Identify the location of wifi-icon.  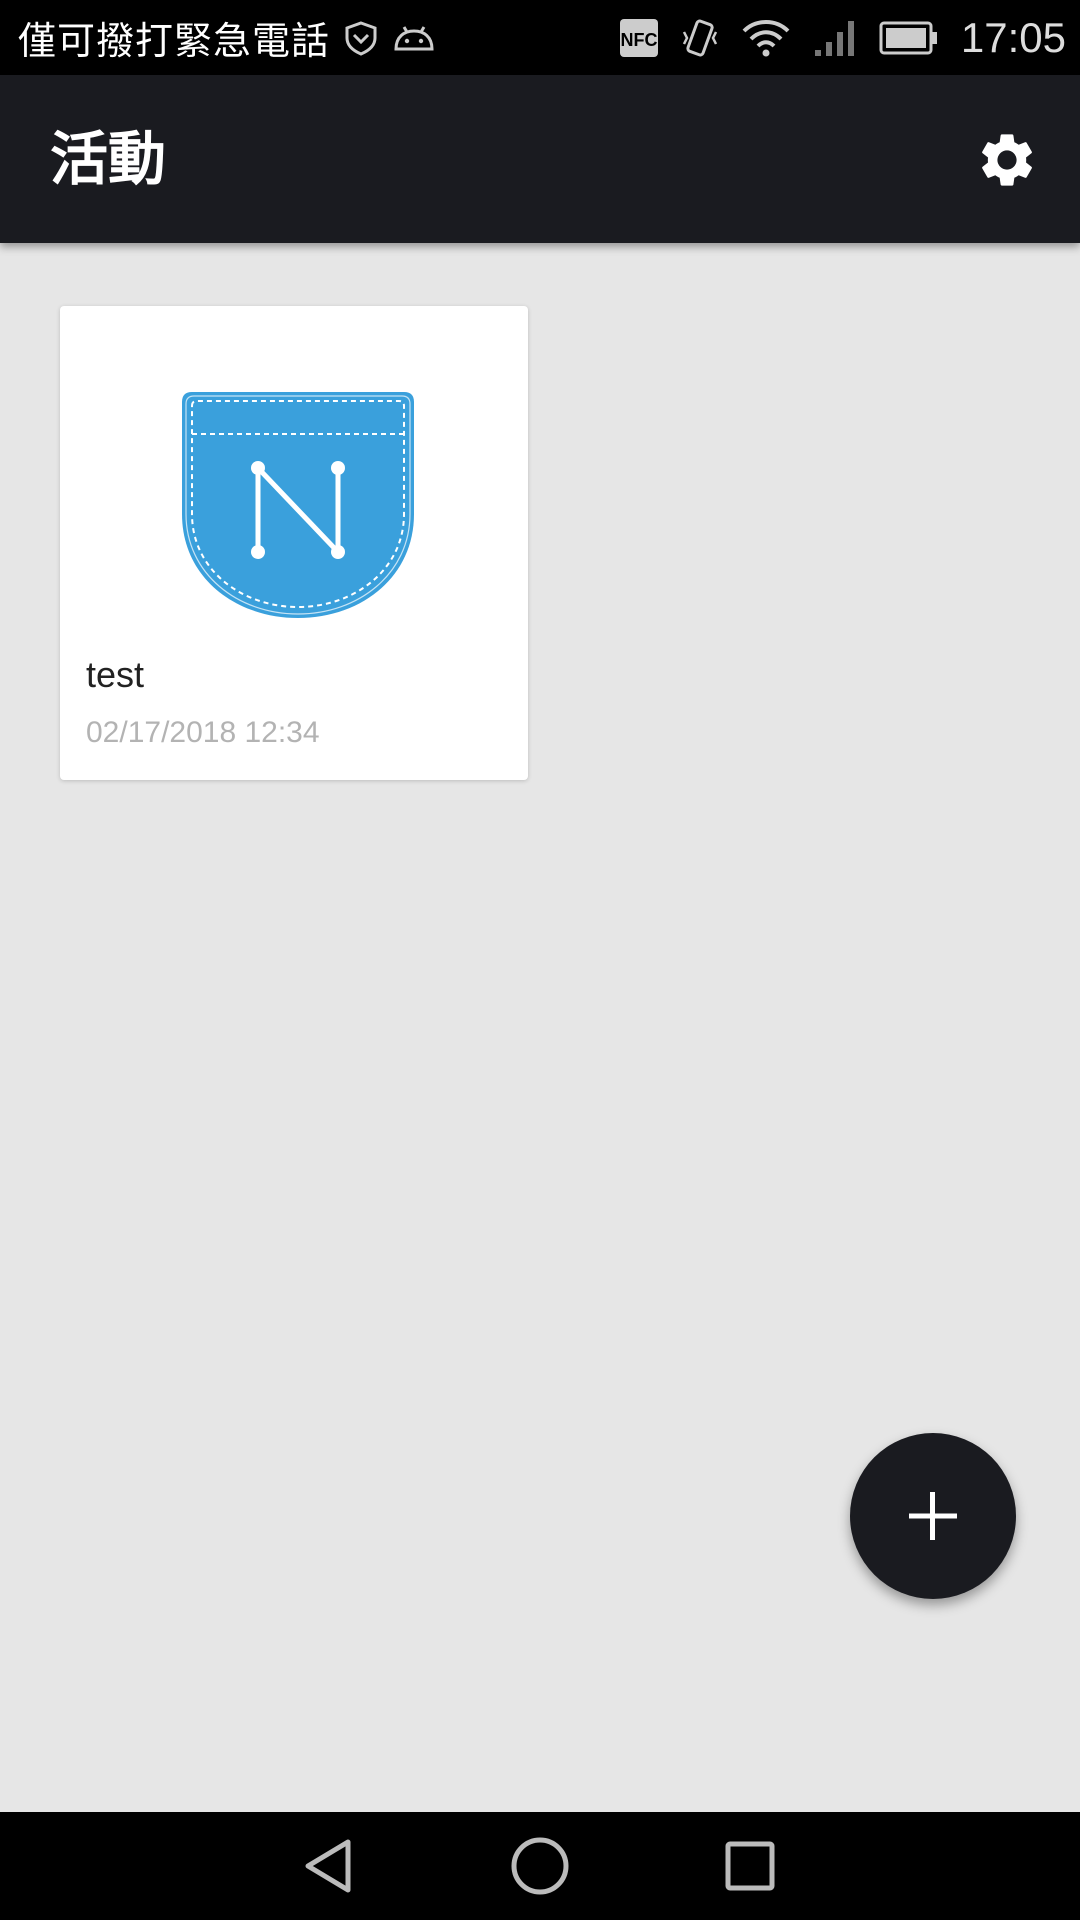
(766, 38).